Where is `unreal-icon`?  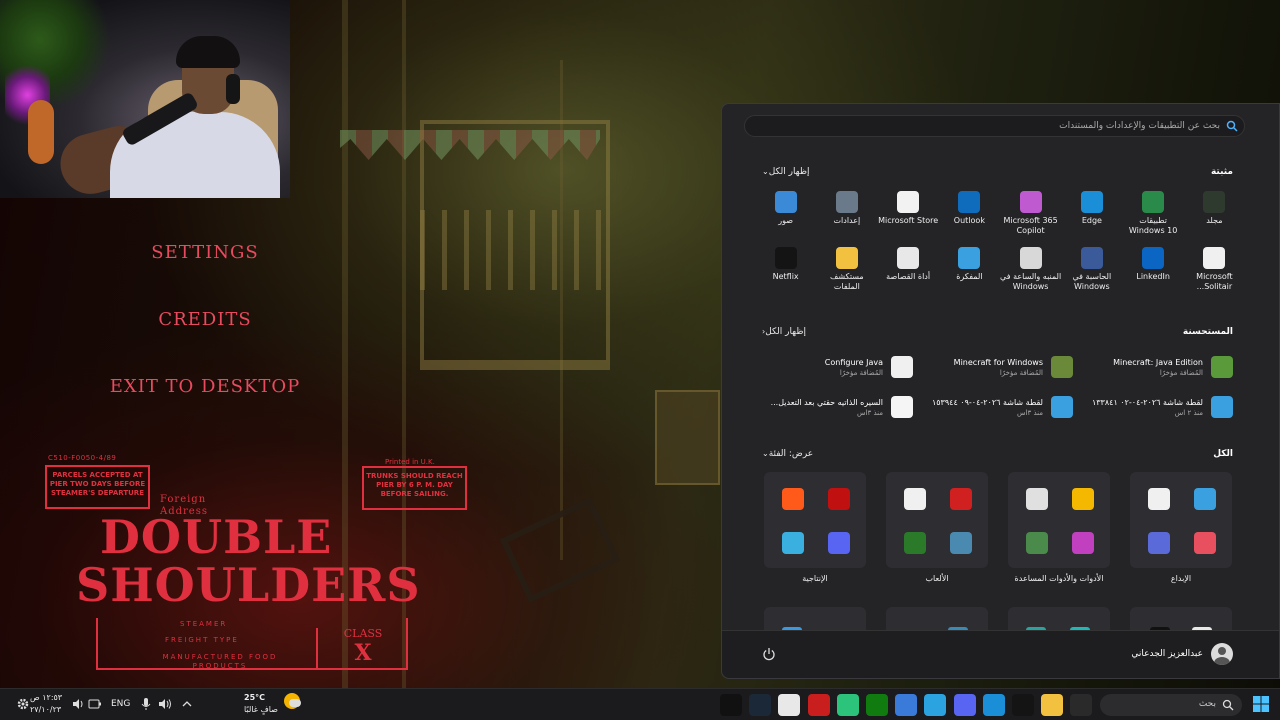 unreal-icon is located at coordinates (731, 705).